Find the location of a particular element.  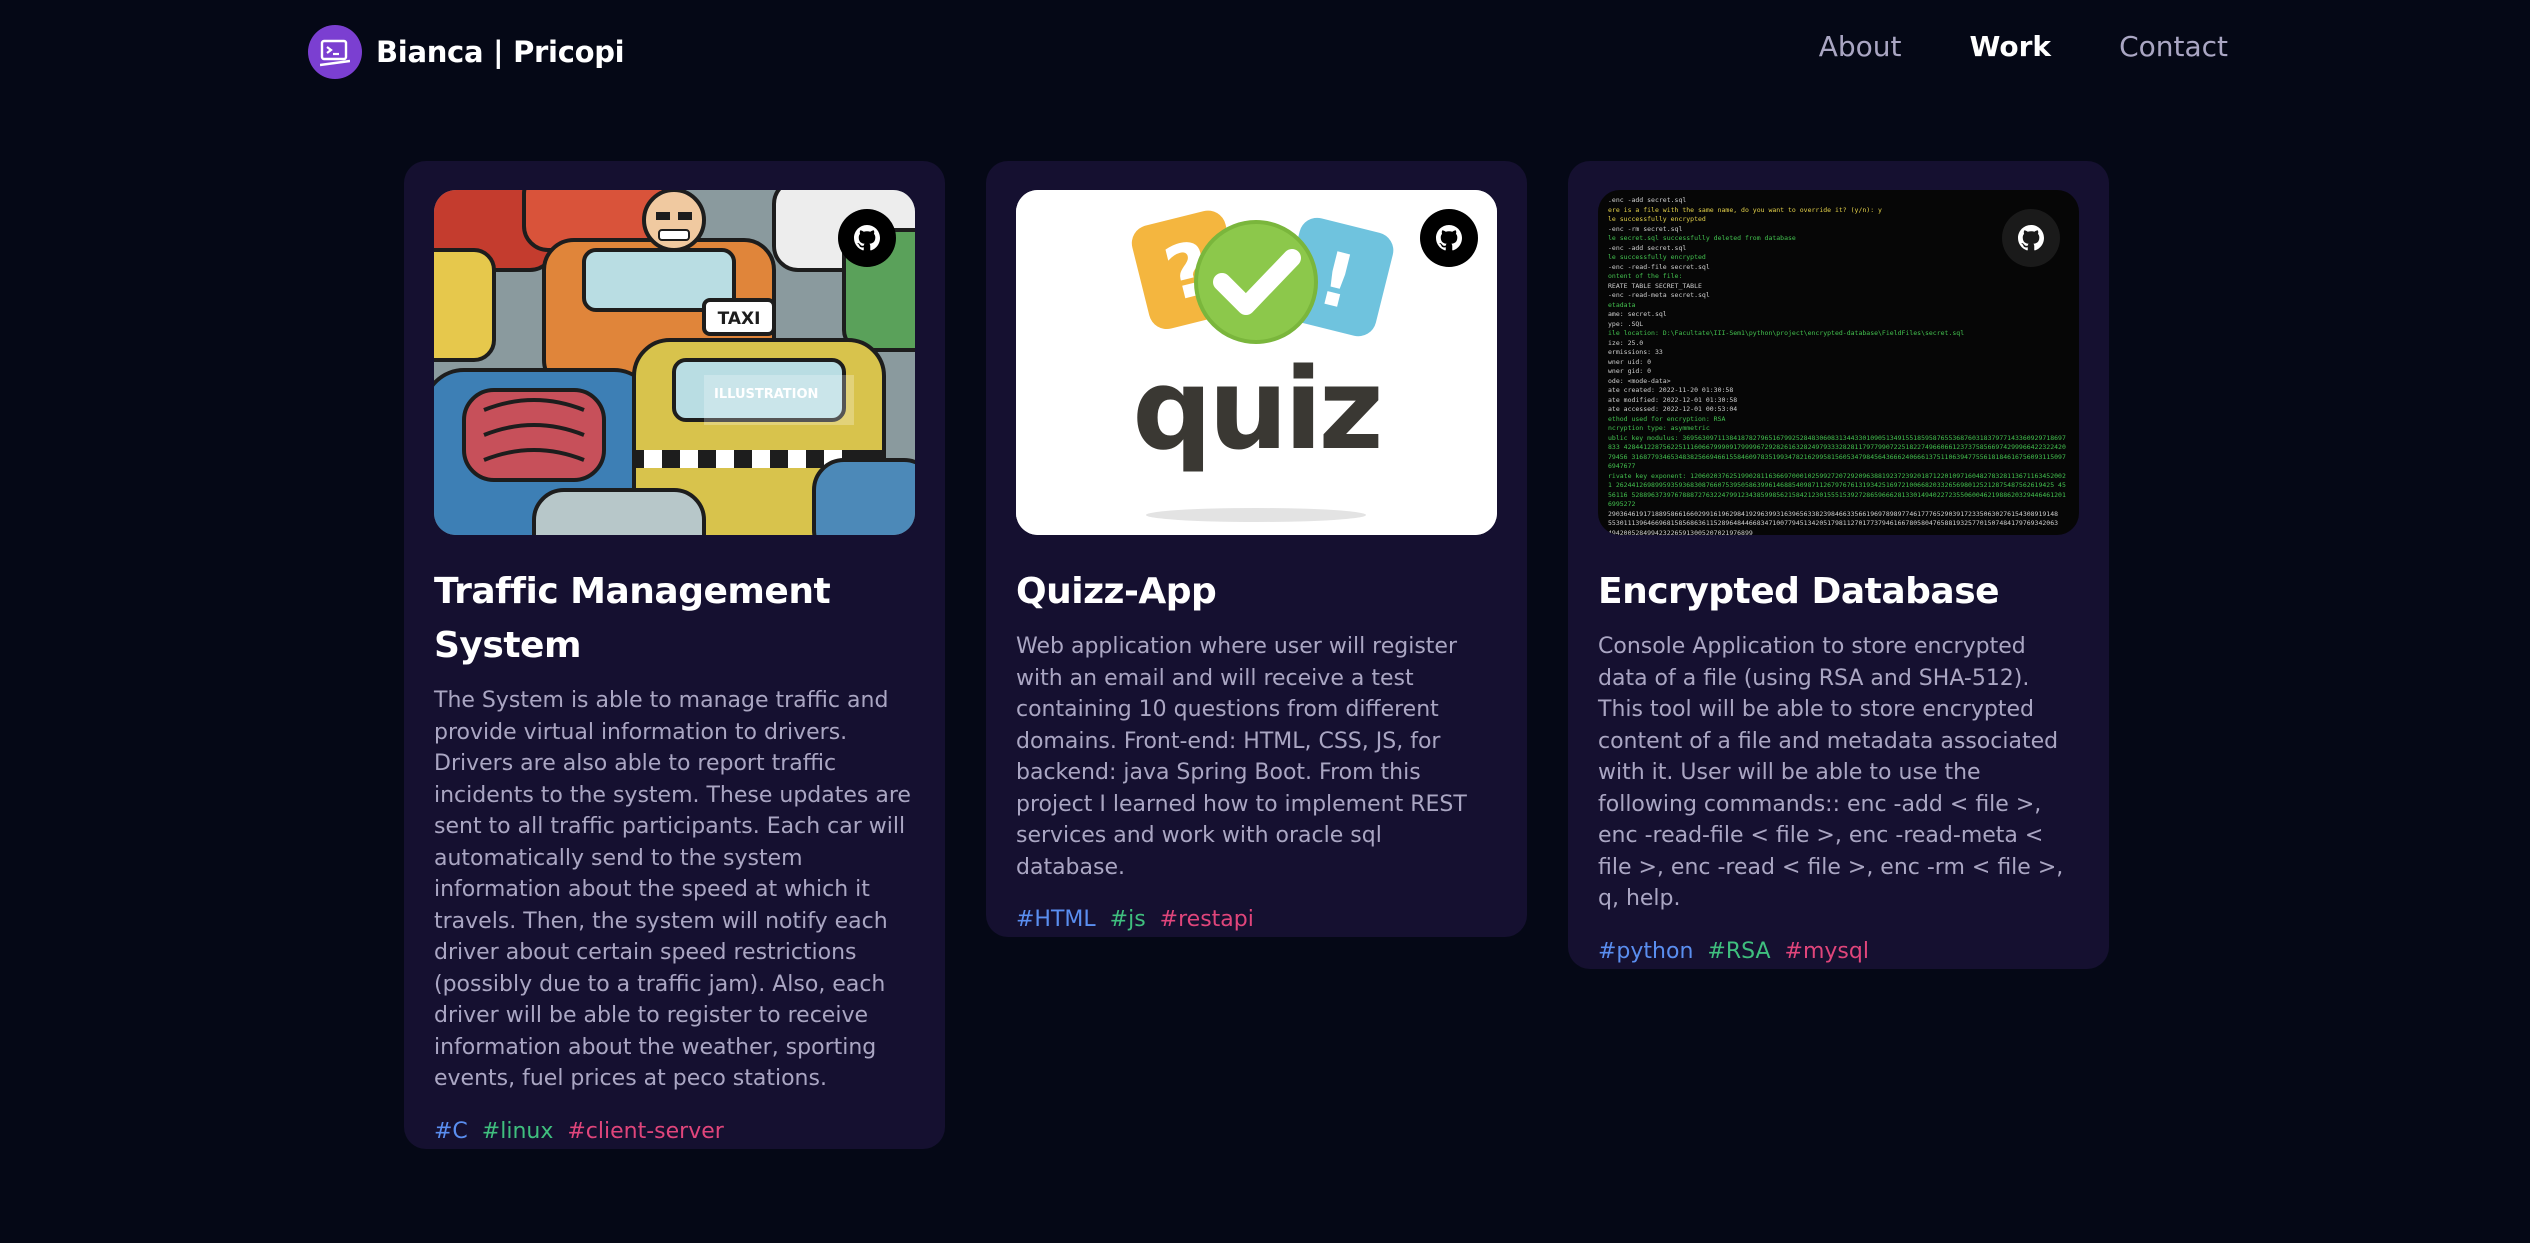

project-tags: #HTML #js #restapi is located at coordinates (1256, 919).